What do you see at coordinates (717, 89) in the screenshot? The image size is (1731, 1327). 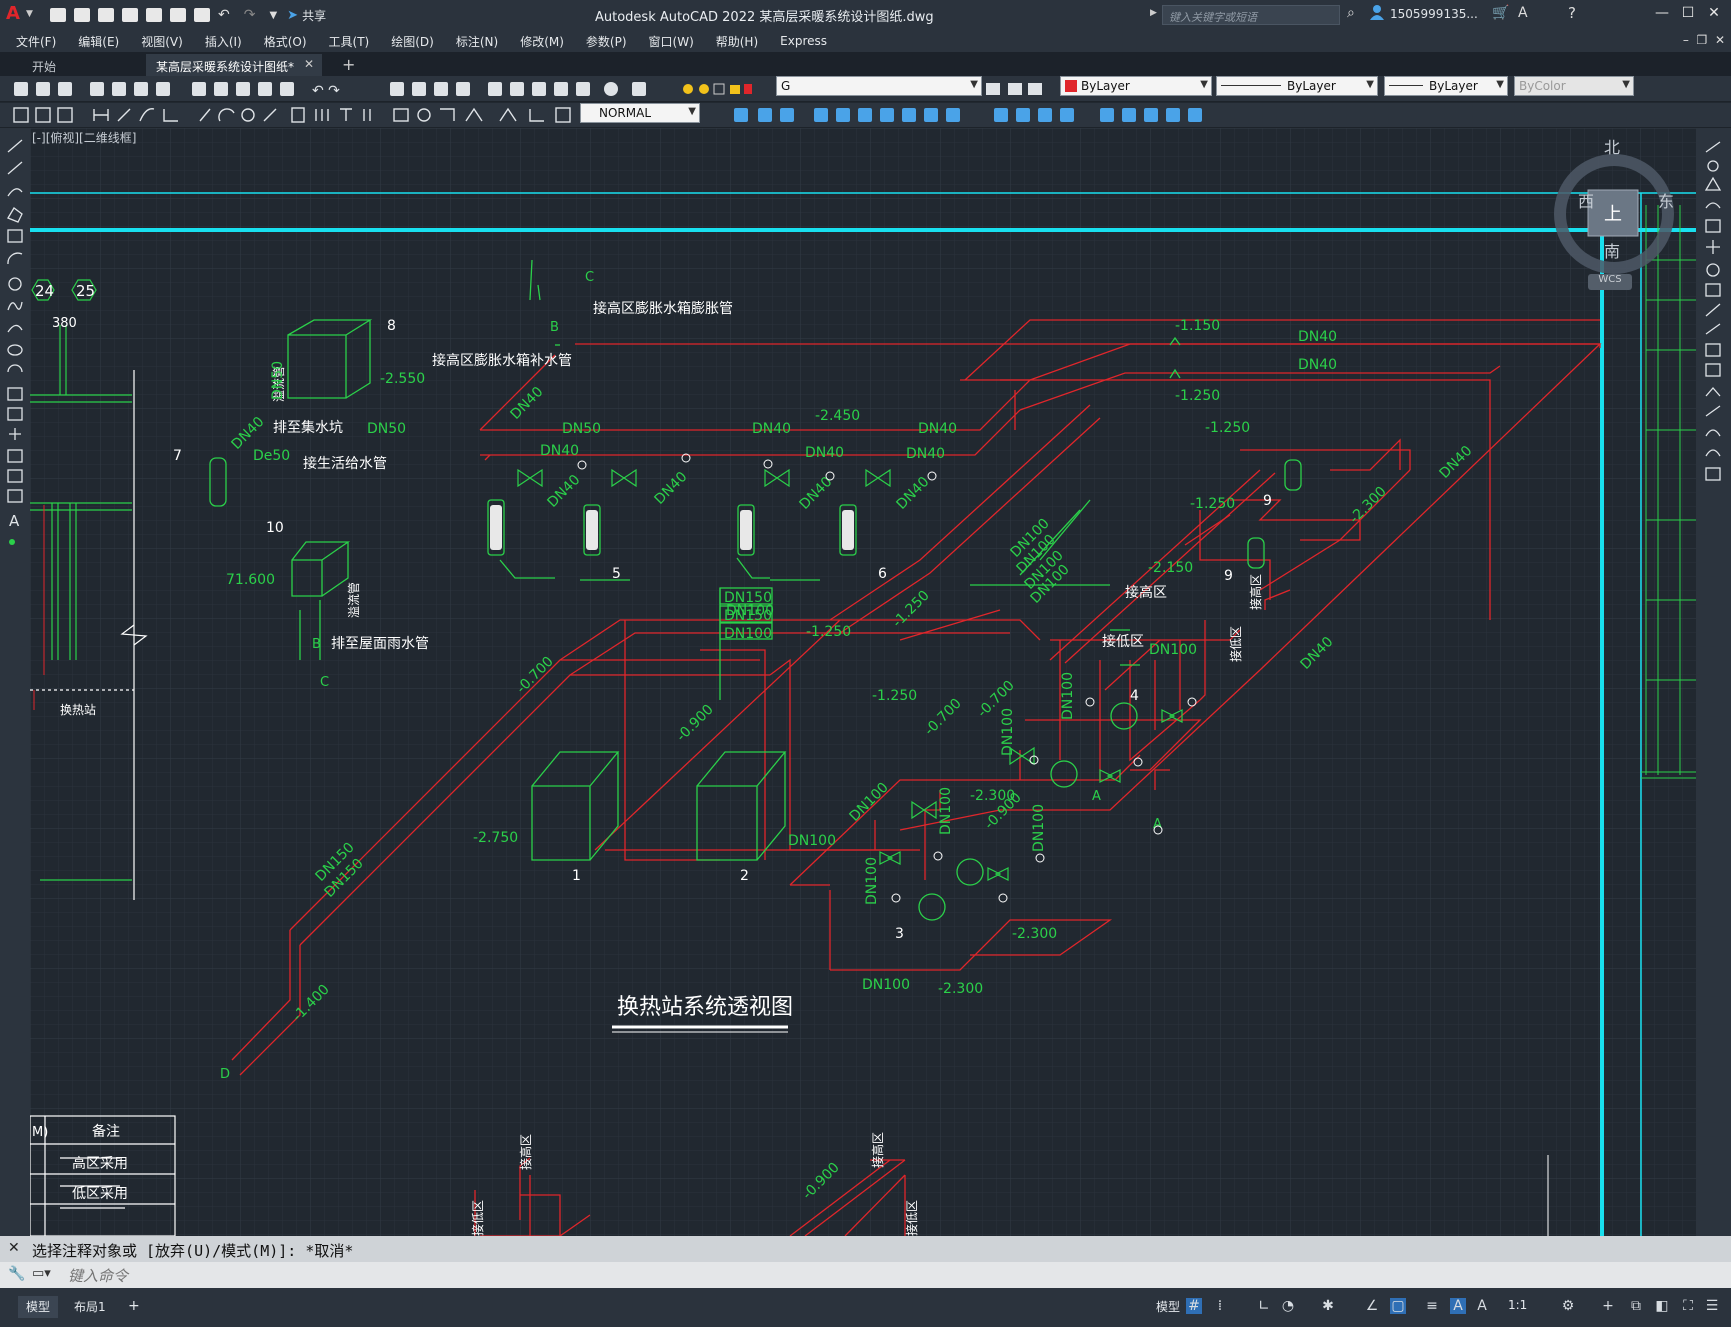 I see `layer-state-icons` at bounding box center [717, 89].